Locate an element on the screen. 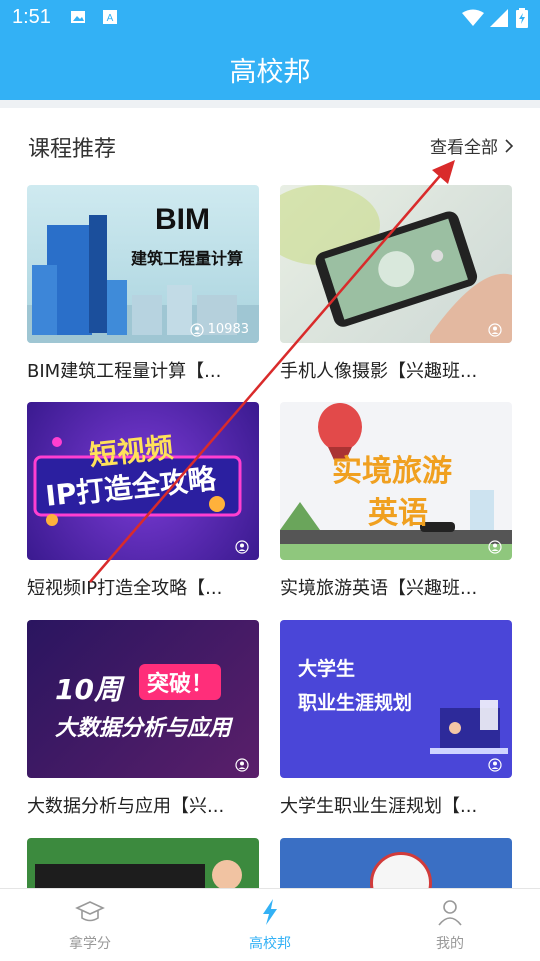 The height and width of the screenshot is (961, 540). thumb-title: 大学生 is located at coordinates (327, 669).